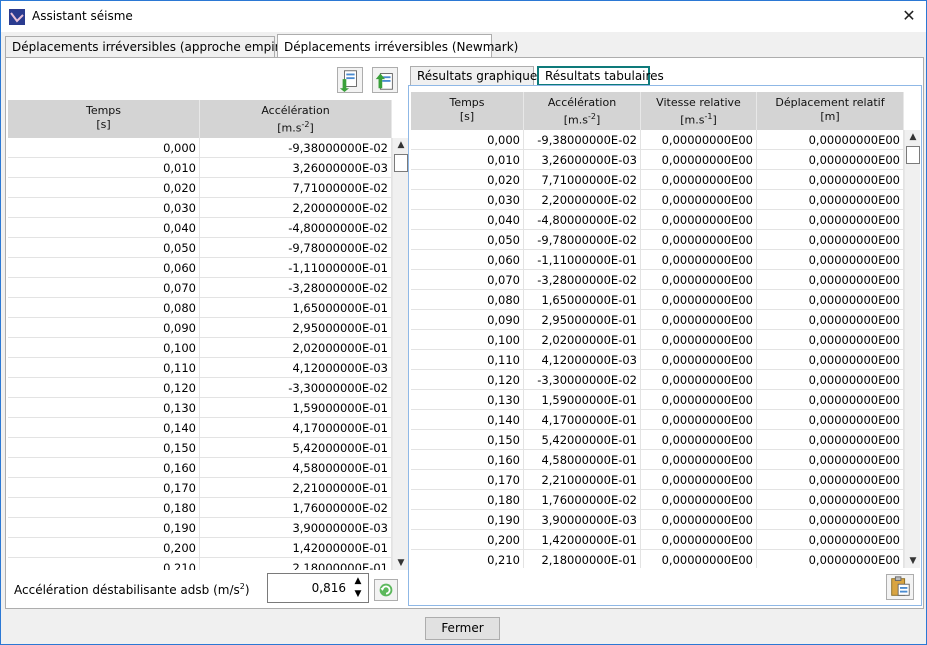 This screenshot has width=927, height=645. I want to click on table-row: 0,180 1,76000000E-02, so click(200, 508).